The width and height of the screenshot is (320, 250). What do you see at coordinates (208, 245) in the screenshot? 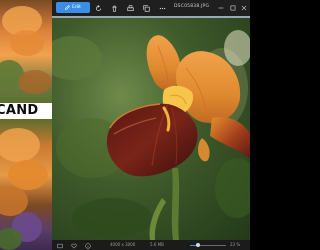
I see `zoom-slider` at bounding box center [208, 245].